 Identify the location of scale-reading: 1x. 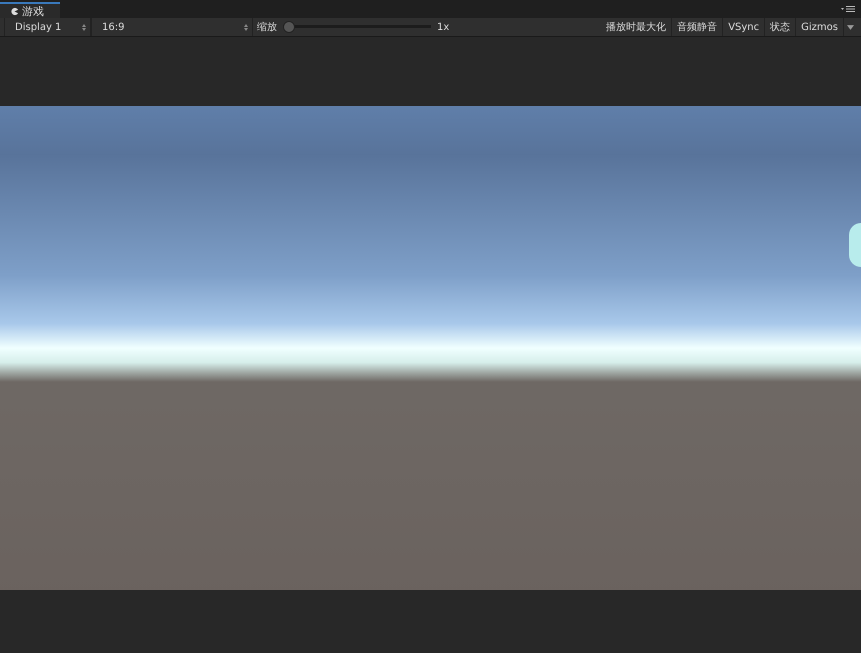
(443, 27).